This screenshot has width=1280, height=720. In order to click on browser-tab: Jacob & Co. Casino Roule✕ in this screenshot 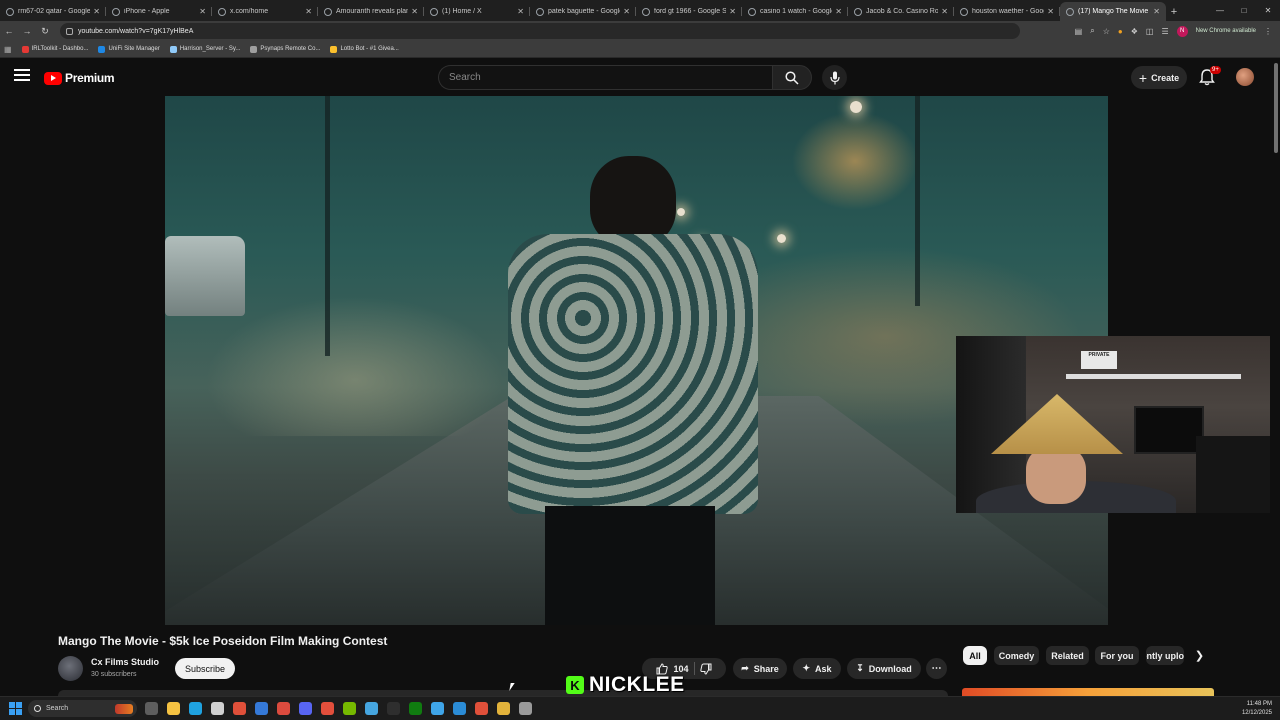, I will do `click(901, 11)`.